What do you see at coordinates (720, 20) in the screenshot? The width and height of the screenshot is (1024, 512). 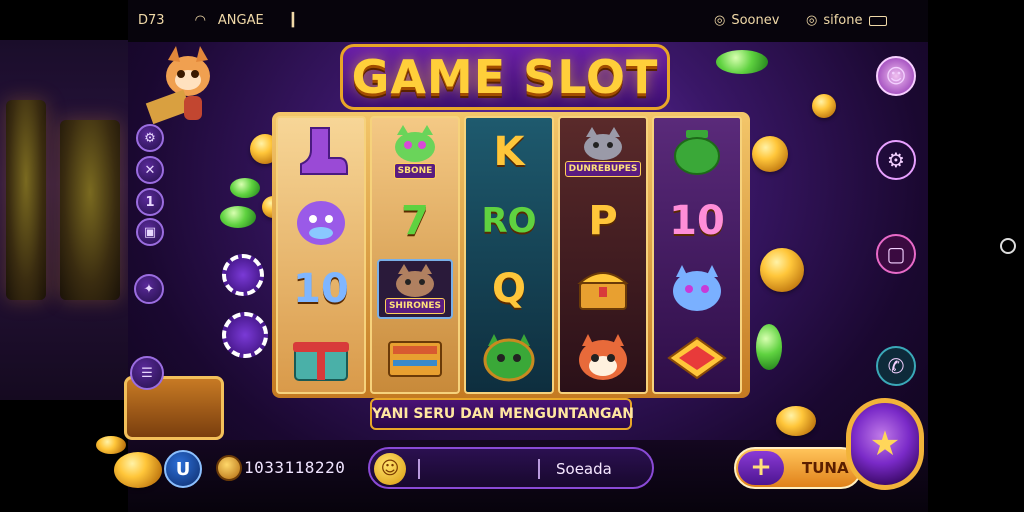 I see `clock-icon: ◎` at bounding box center [720, 20].